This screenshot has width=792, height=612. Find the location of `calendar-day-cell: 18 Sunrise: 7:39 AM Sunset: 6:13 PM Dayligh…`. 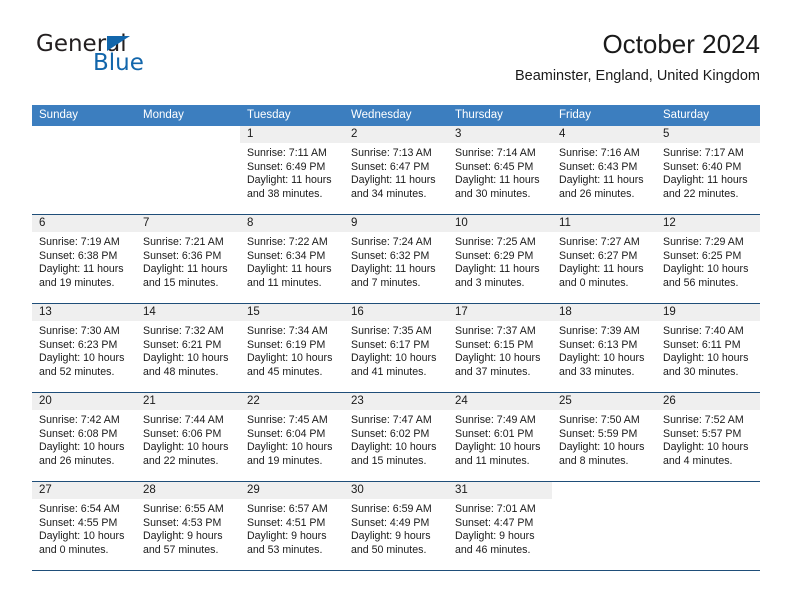

calendar-day-cell: 18 Sunrise: 7:39 AM Sunset: 6:13 PM Dayligh… is located at coordinates (604, 348).